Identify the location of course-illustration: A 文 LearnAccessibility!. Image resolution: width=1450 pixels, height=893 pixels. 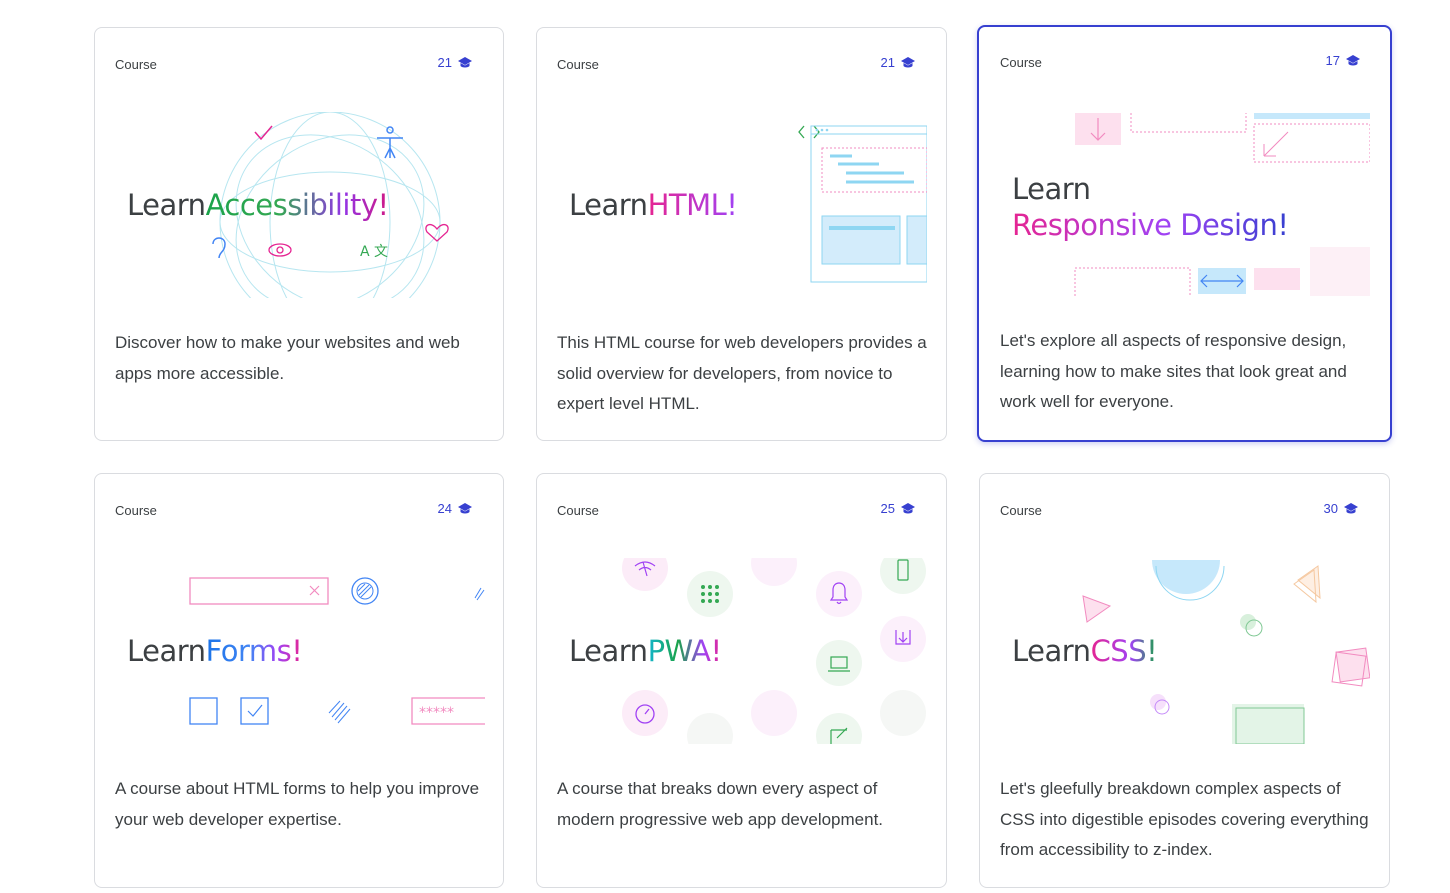
(300, 205).